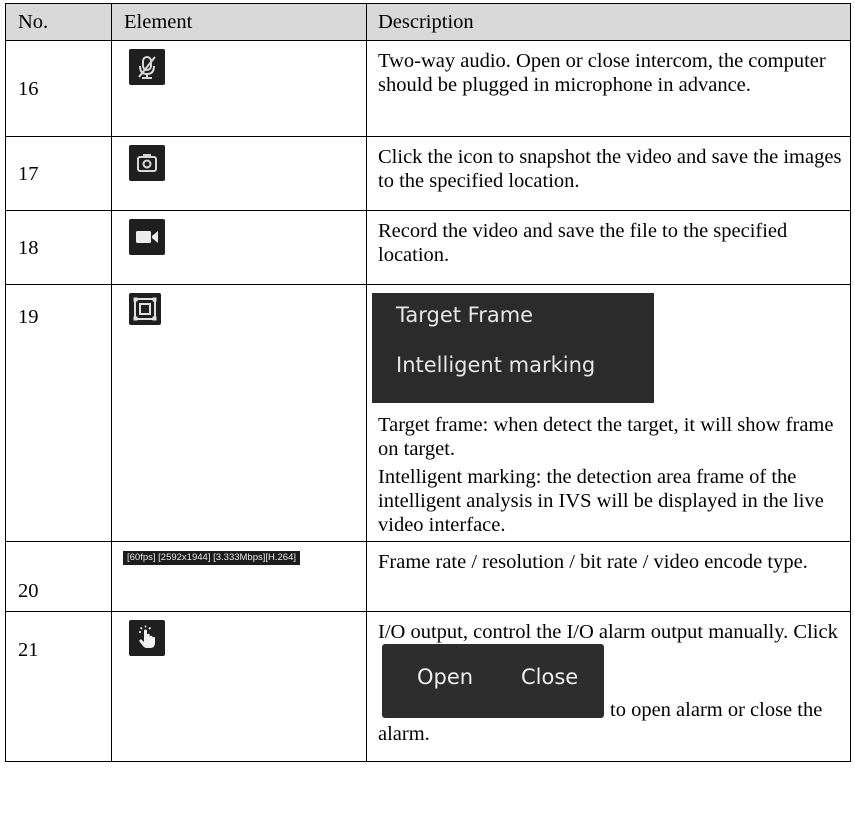 This screenshot has width=855, height=823. Describe the element at coordinates (147, 237) in the screenshot. I see `video-record-icon` at that location.